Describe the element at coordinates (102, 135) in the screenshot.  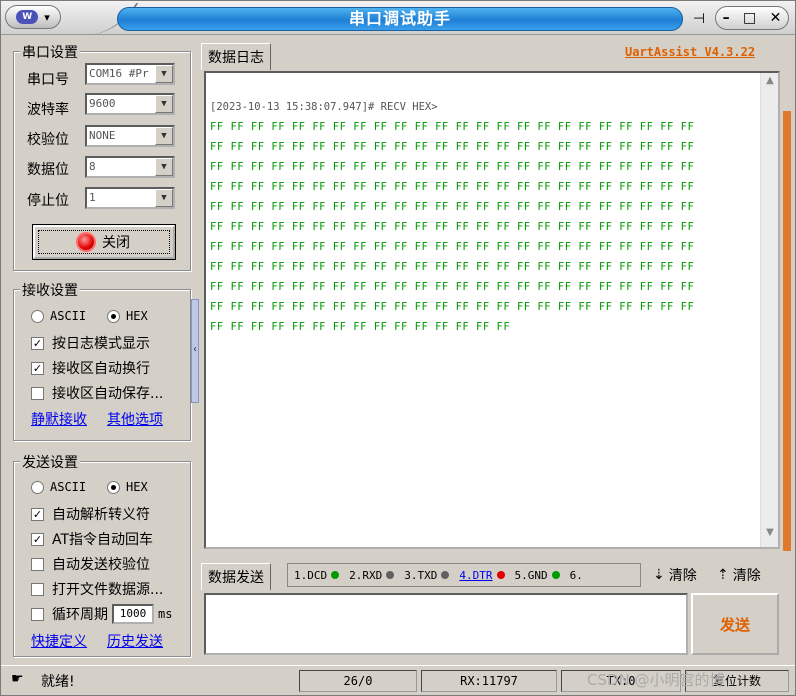
I see `parity-value: NONE` at that location.